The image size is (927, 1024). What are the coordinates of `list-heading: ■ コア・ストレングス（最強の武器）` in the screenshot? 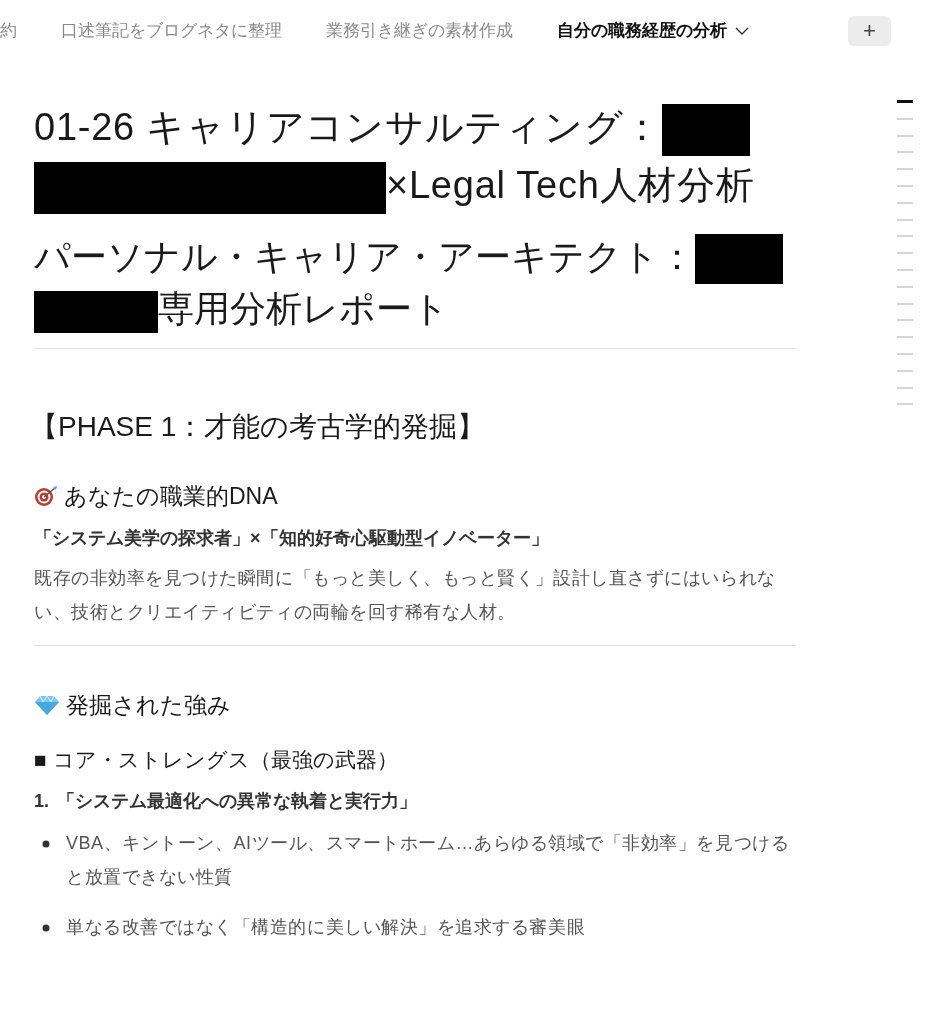 It's located at (216, 760).